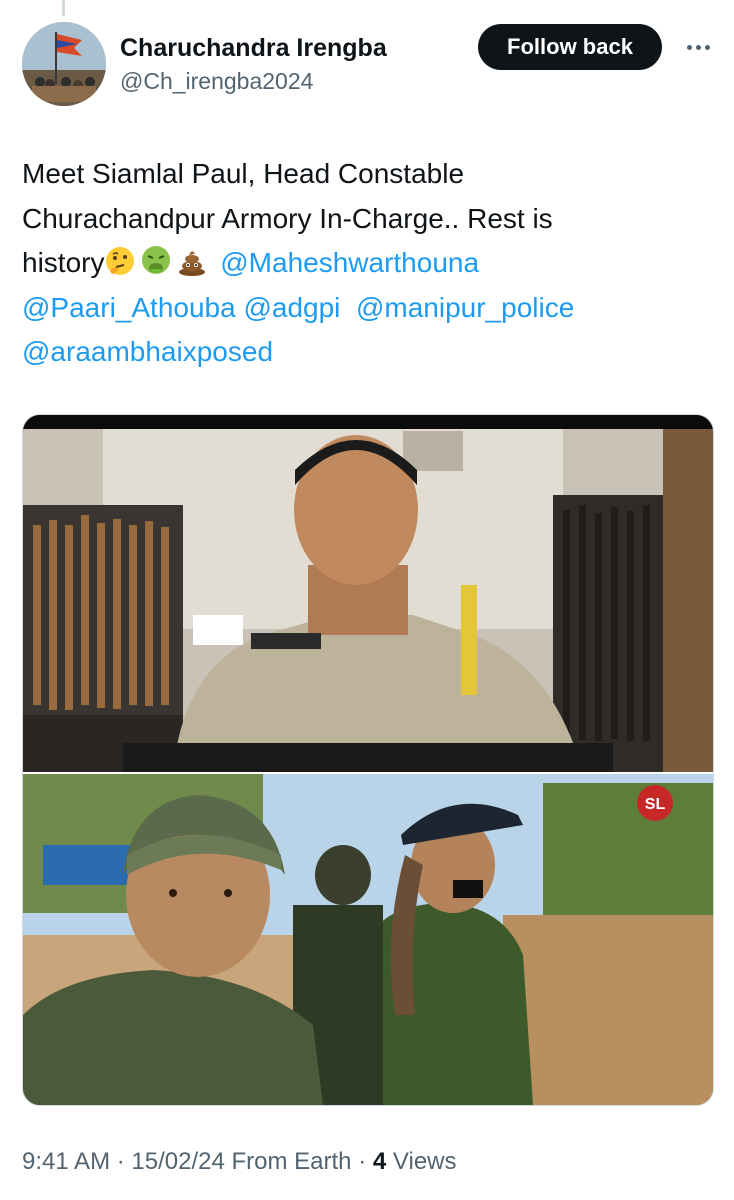  I want to click on thinking-face-icon, so click(120, 261).